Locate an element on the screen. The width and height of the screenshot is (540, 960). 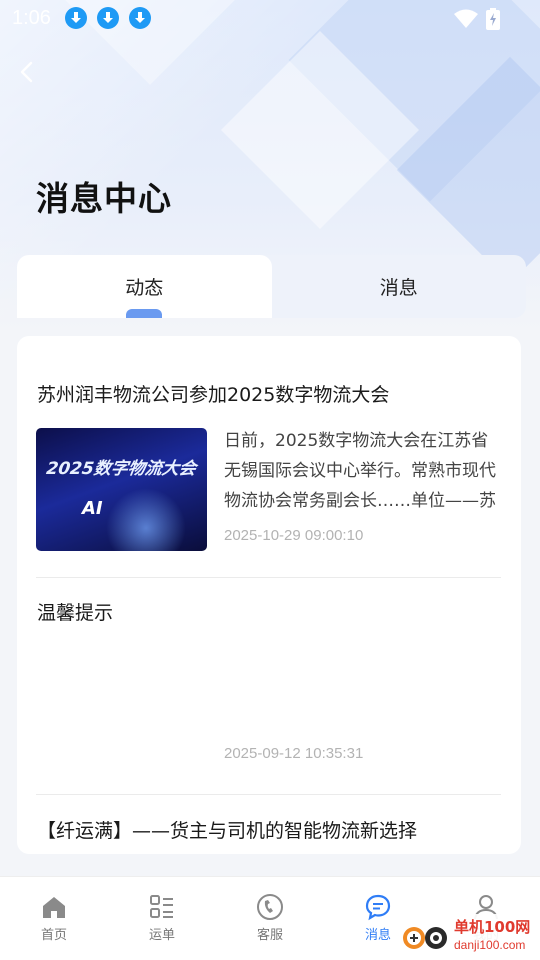
news-item-time: 2025-10-29 09:00:10 is located at coordinates (294, 535).